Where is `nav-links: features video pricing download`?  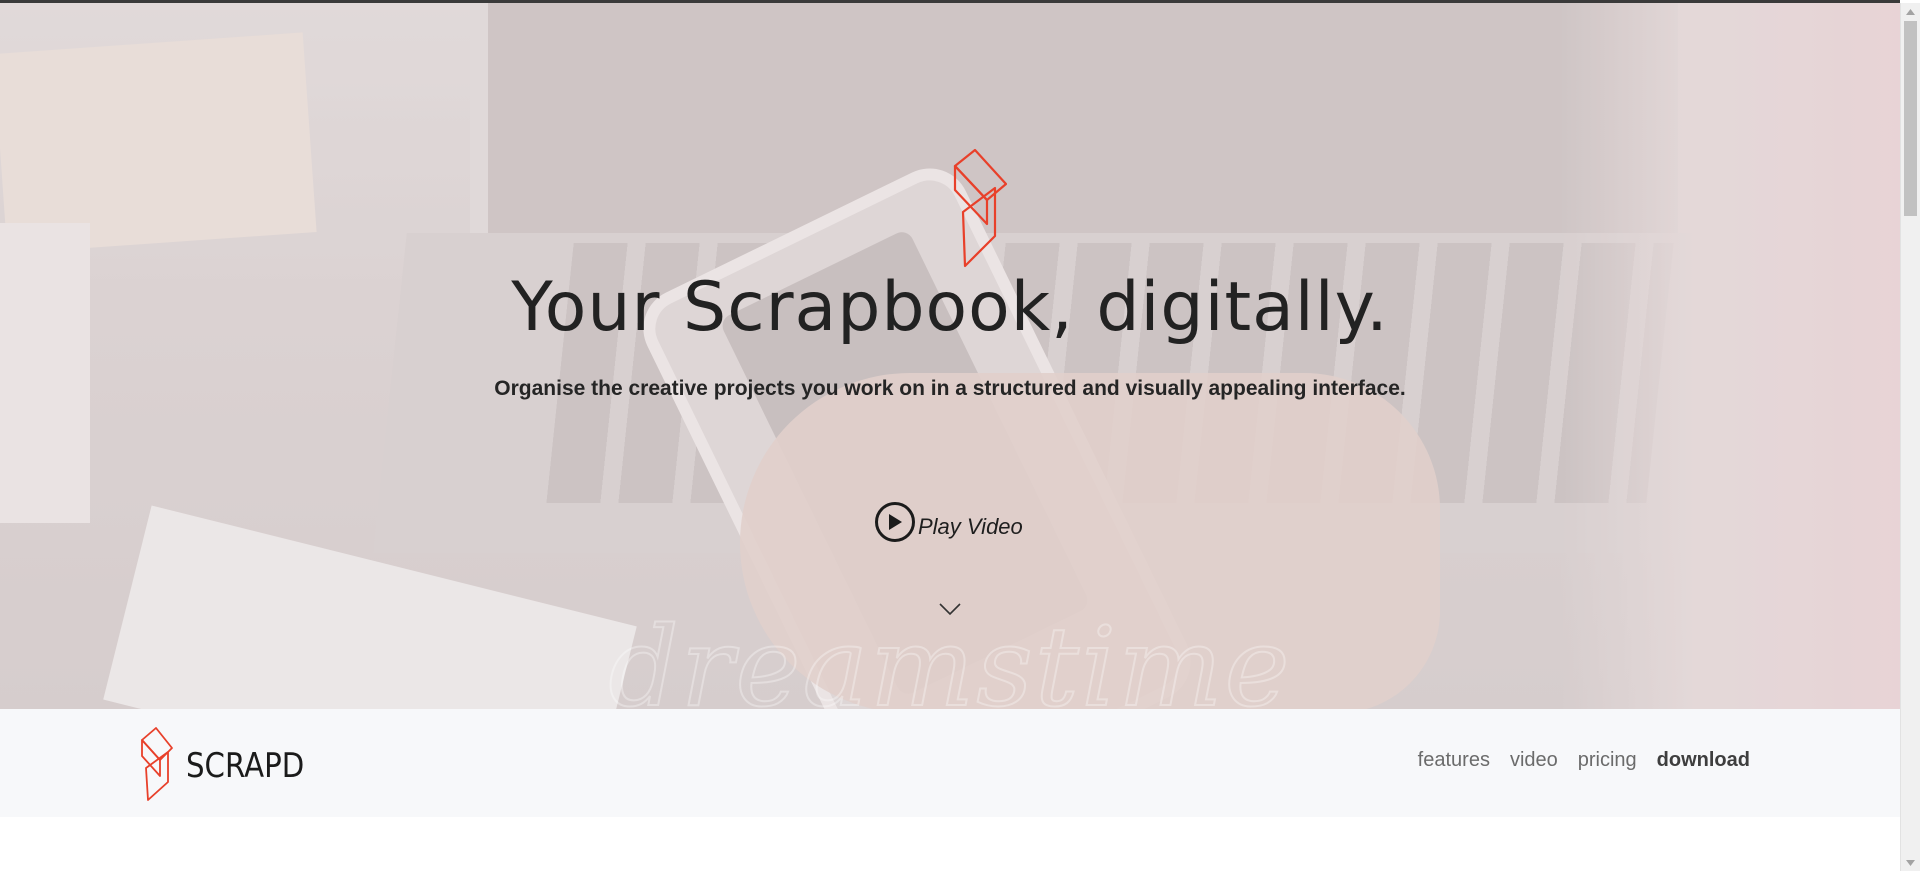 nav-links: features video pricing download is located at coordinates (1584, 760).